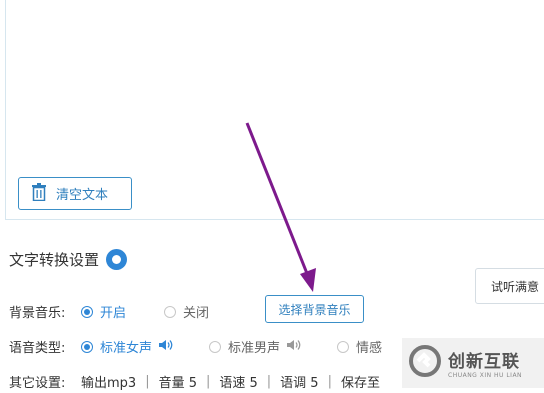  I want to click on brand-logo-icon, so click(425, 363).